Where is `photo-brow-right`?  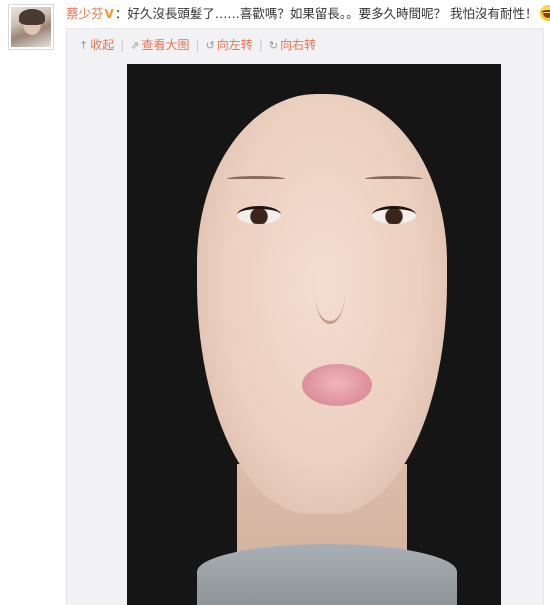 photo-brow-right is located at coordinates (394, 179).